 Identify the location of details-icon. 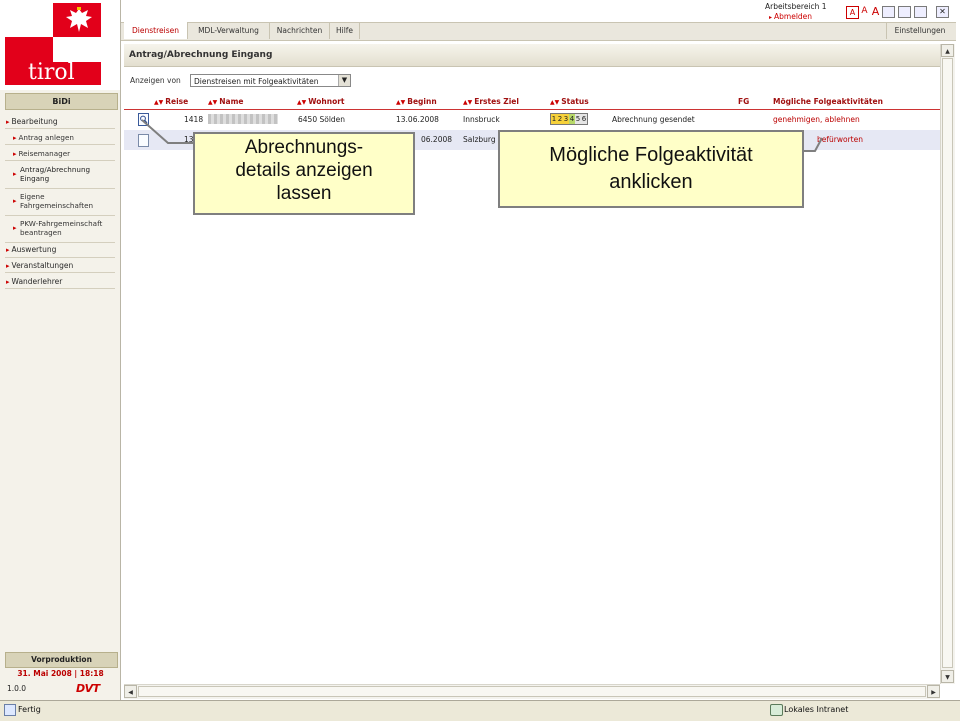
(143, 119).